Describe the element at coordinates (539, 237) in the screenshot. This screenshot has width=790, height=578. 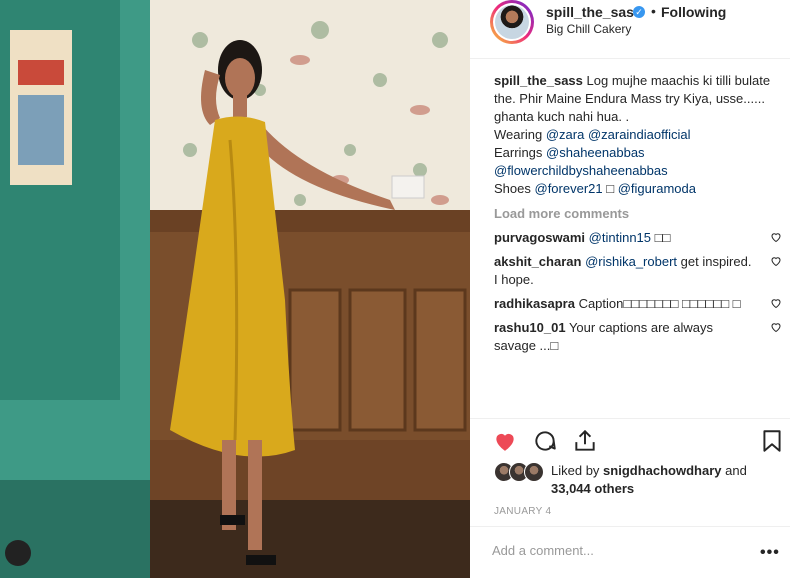
I see `comment-username-link: purvagoswami` at that location.